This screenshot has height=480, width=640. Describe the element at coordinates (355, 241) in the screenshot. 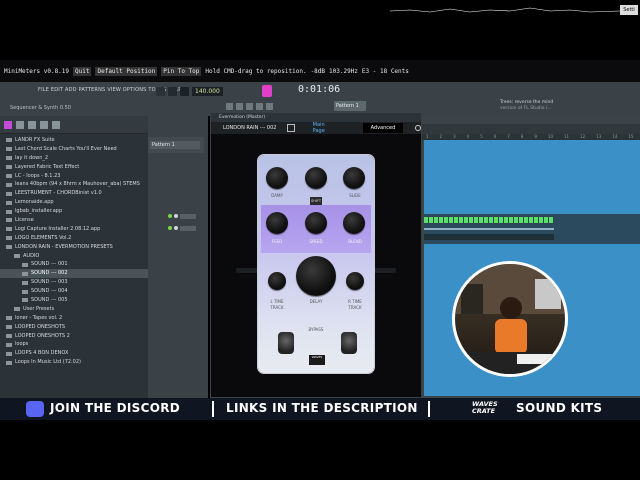

I see `blend-label: BLEND` at that location.